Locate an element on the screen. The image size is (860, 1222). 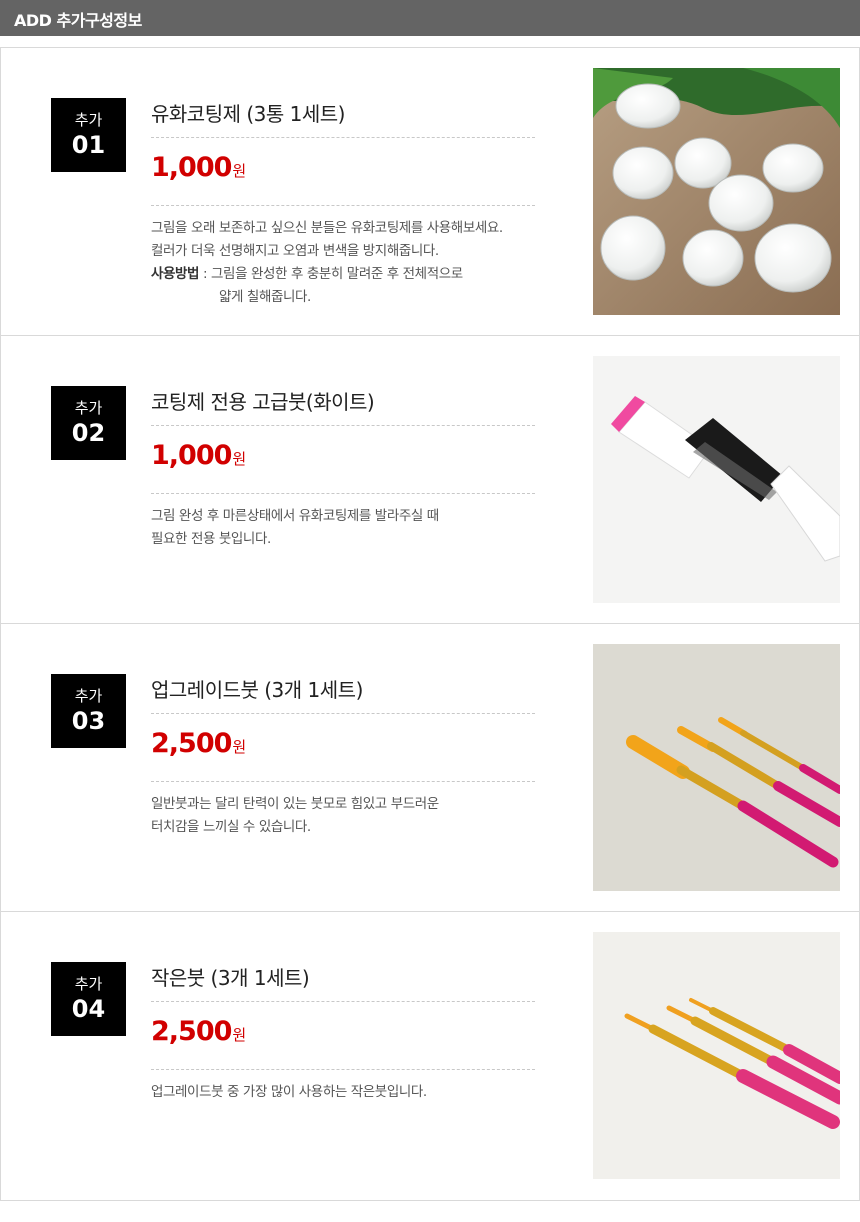
product-image-coating-jars is located at coordinates (716, 191).